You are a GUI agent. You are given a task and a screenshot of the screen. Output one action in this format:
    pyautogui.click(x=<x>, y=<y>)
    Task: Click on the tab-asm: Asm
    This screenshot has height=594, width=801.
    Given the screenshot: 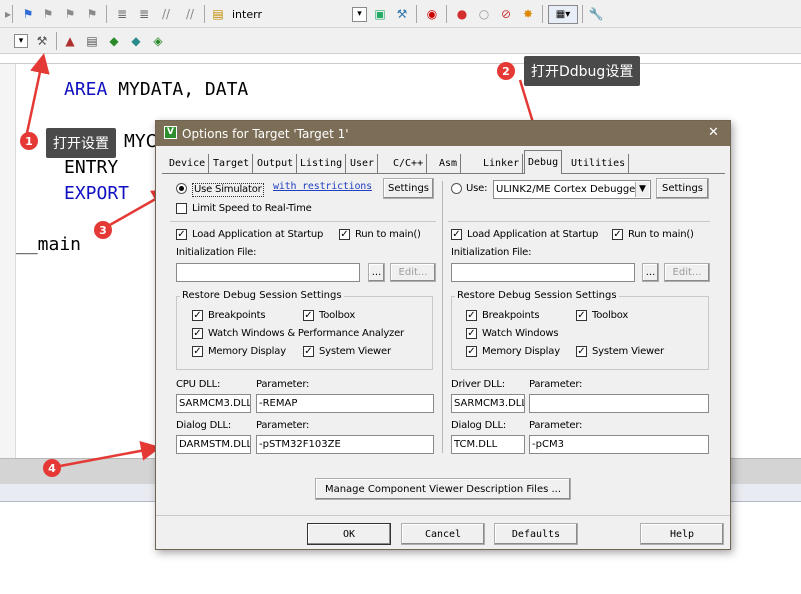 What is the action you would take?
    pyautogui.click(x=449, y=163)
    